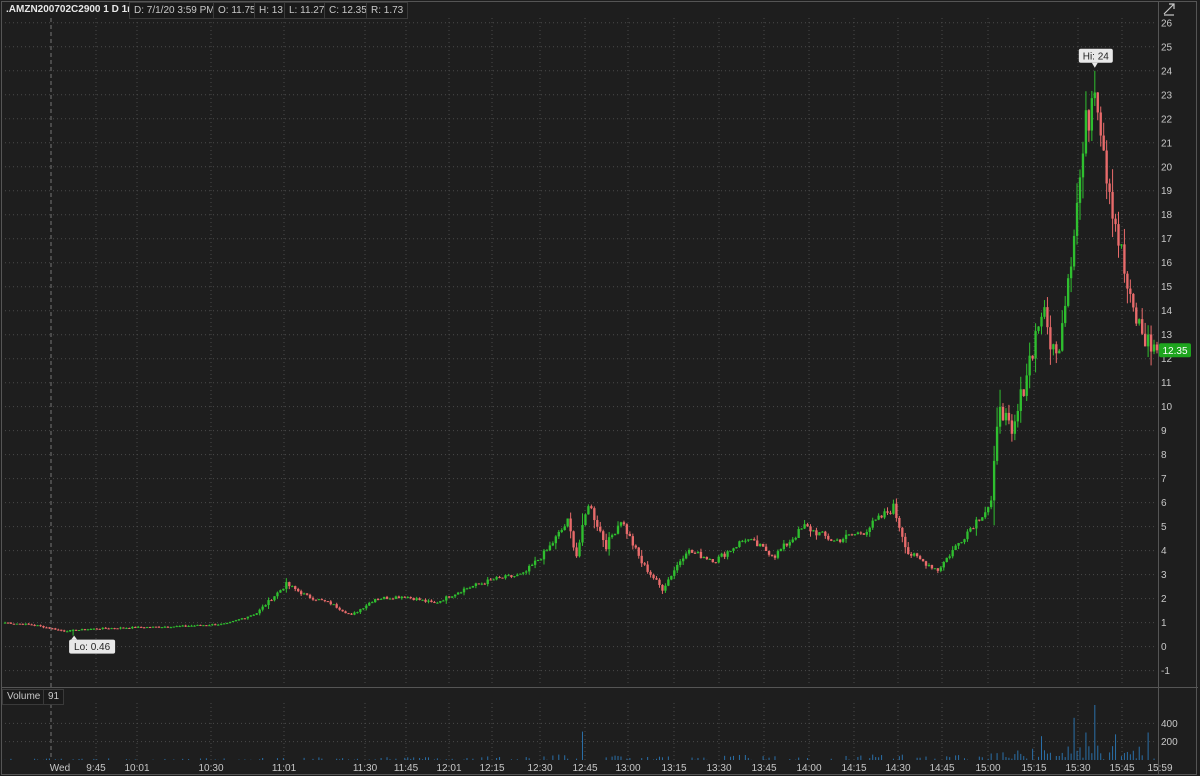 The image size is (1200, 776). Describe the element at coordinates (1169, 9) in the screenshot. I see `expand-chart-icon` at that location.